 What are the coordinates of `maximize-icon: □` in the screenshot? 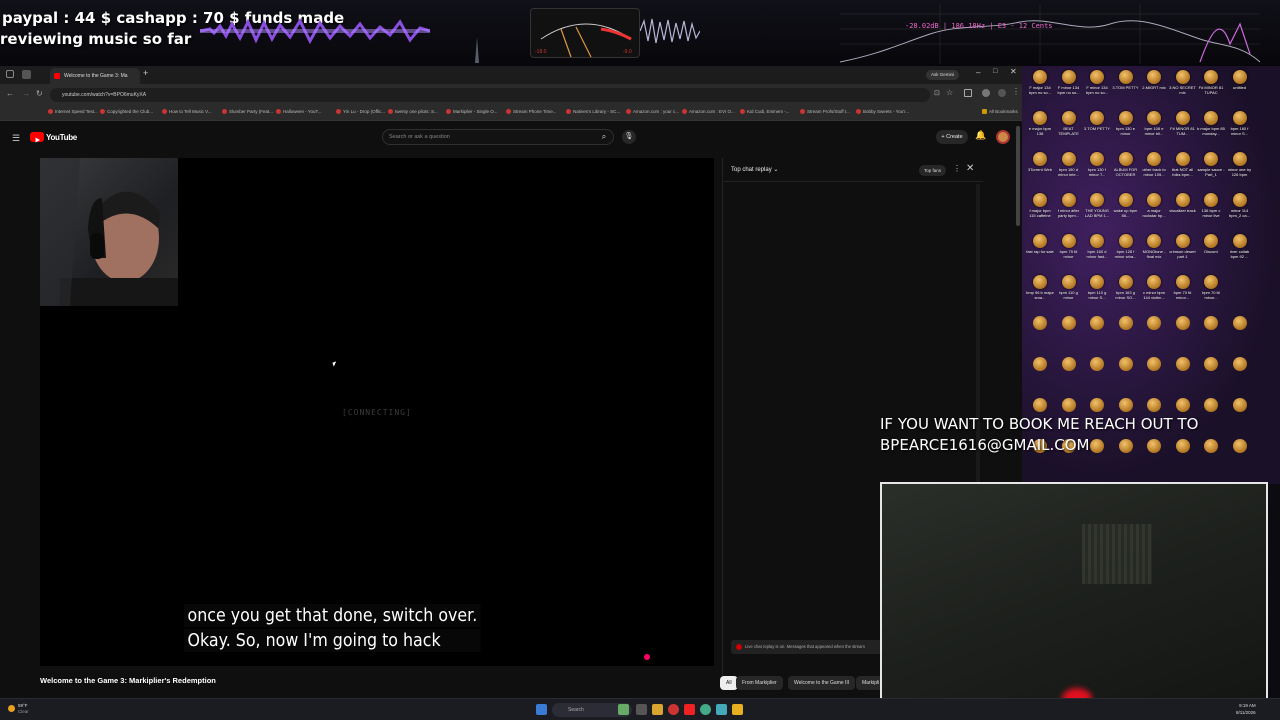 It's located at (995, 71).